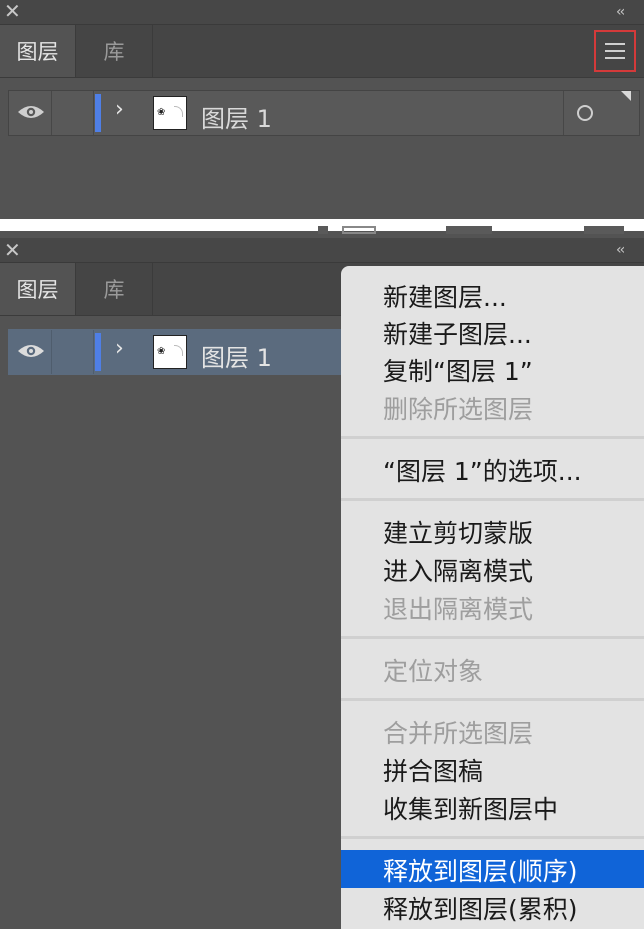 Image resolution: width=644 pixels, height=929 pixels. I want to click on target-circle-icon, so click(585, 113).